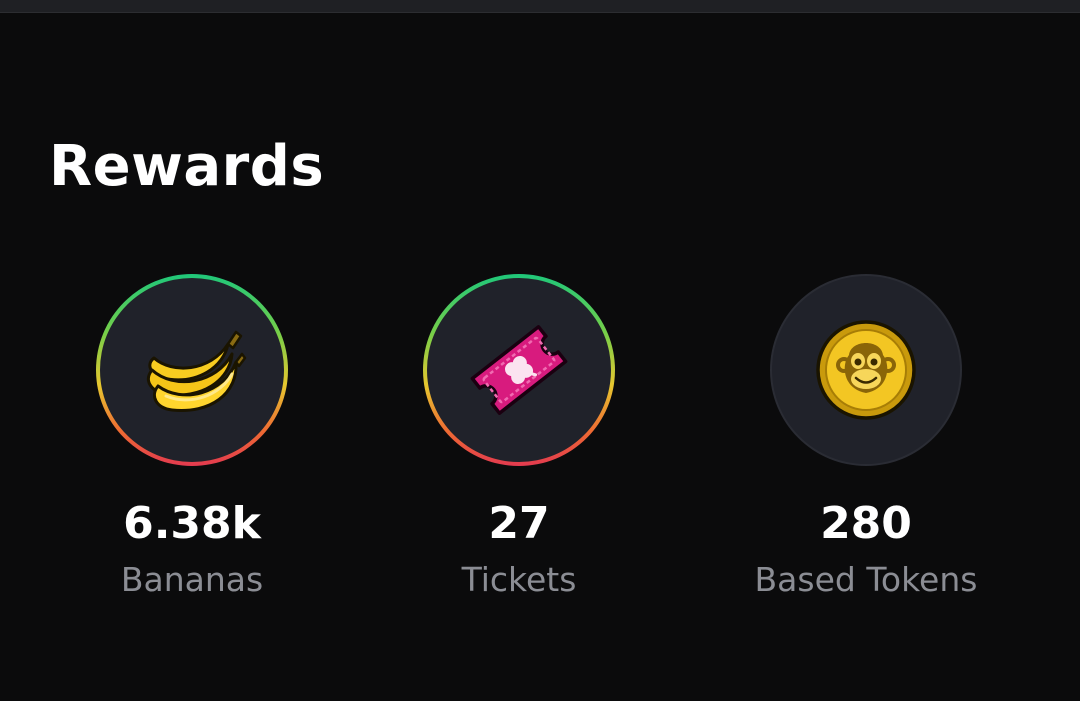 The height and width of the screenshot is (701, 1080). I want to click on based-tokens-label: Based Tokens, so click(866, 579).